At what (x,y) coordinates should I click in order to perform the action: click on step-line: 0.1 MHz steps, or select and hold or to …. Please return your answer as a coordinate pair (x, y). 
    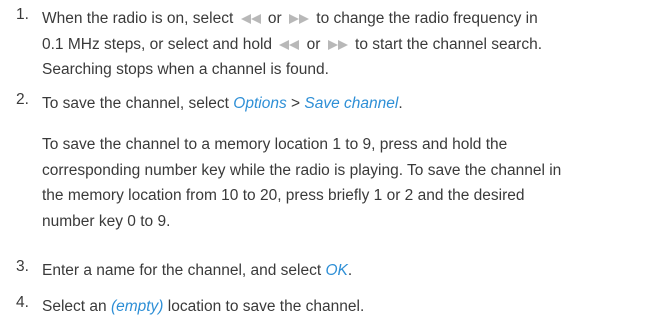
    Looking at the image, I should click on (348, 45).